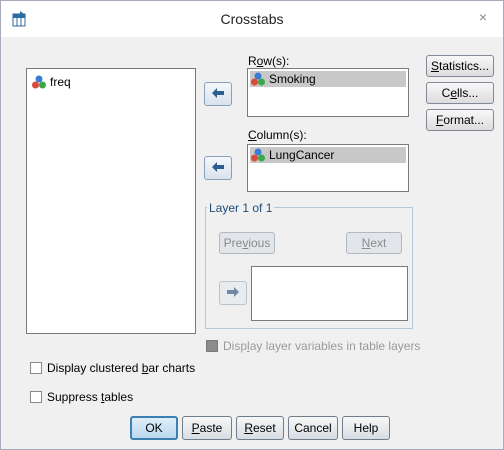 The image size is (504, 450). I want to click on variable-label: freq, so click(60, 82).